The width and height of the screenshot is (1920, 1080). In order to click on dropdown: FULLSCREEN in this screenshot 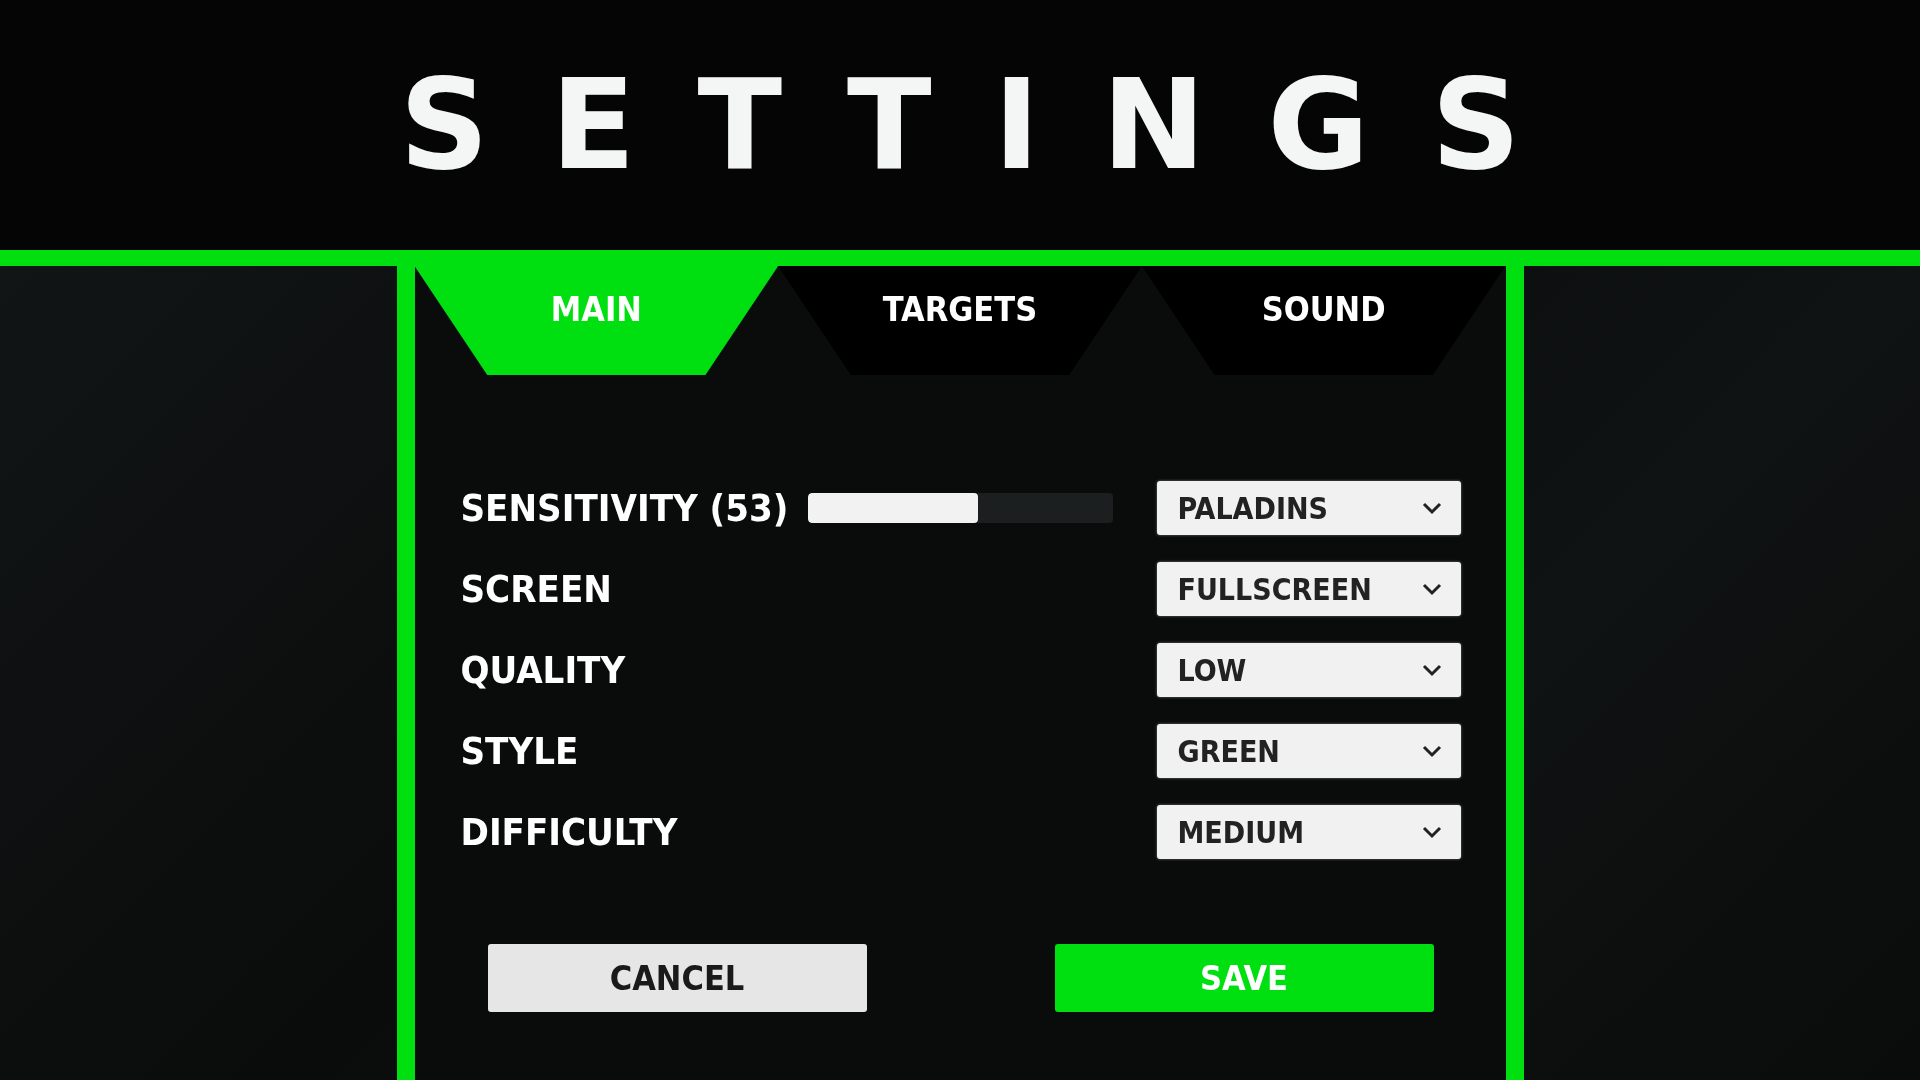, I will do `click(1308, 589)`.